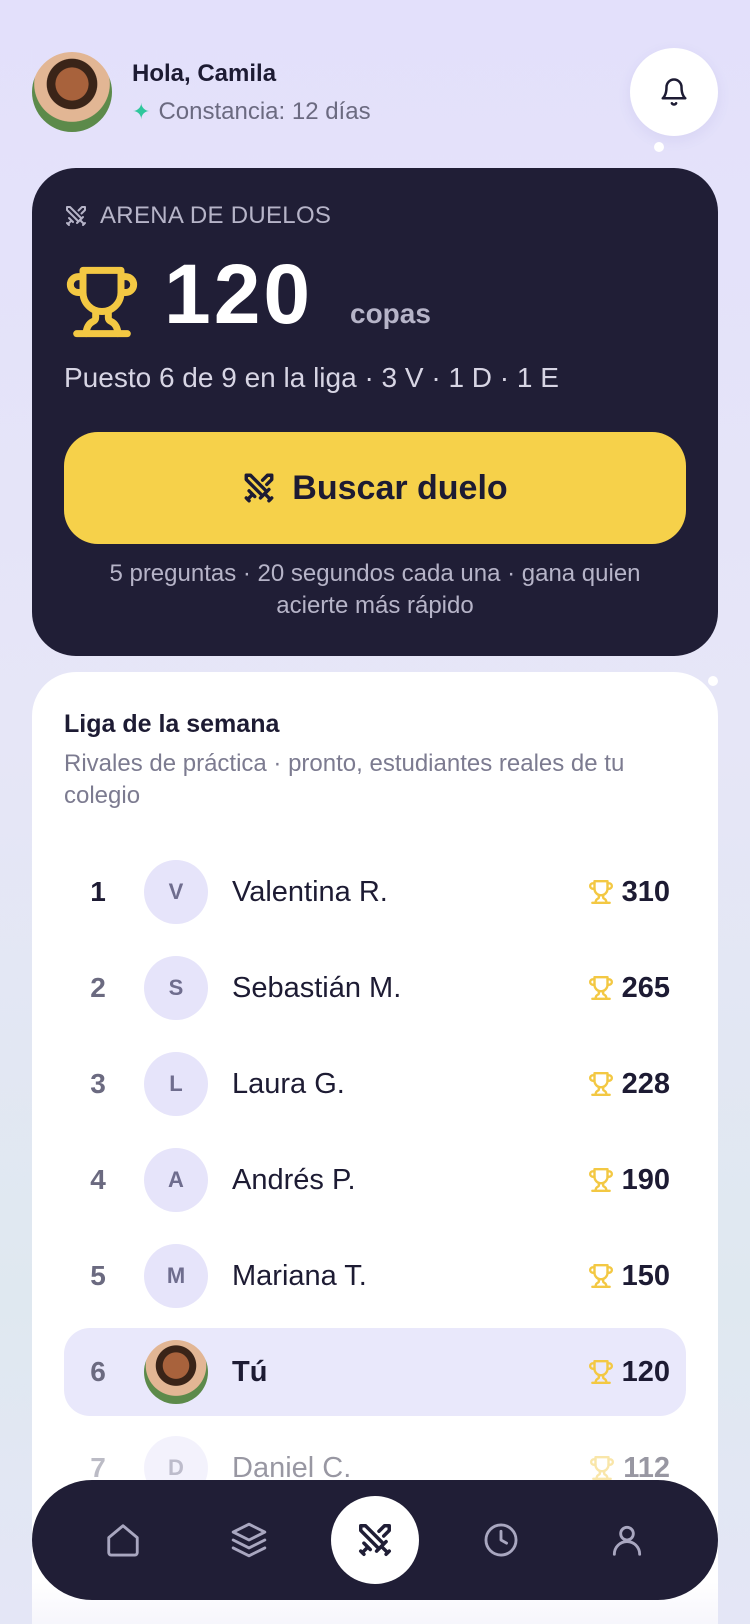 This screenshot has width=750, height=1624. I want to click on home-icon, so click(123, 1540).